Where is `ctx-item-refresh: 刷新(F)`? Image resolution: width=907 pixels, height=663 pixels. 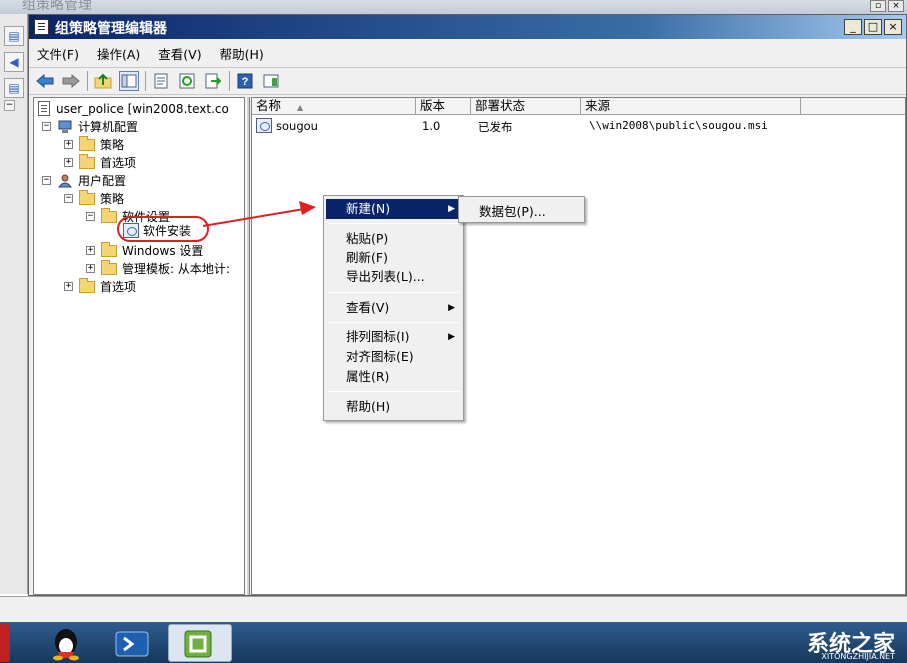 ctx-item-refresh: 刷新(F) is located at coordinates (393, 258).